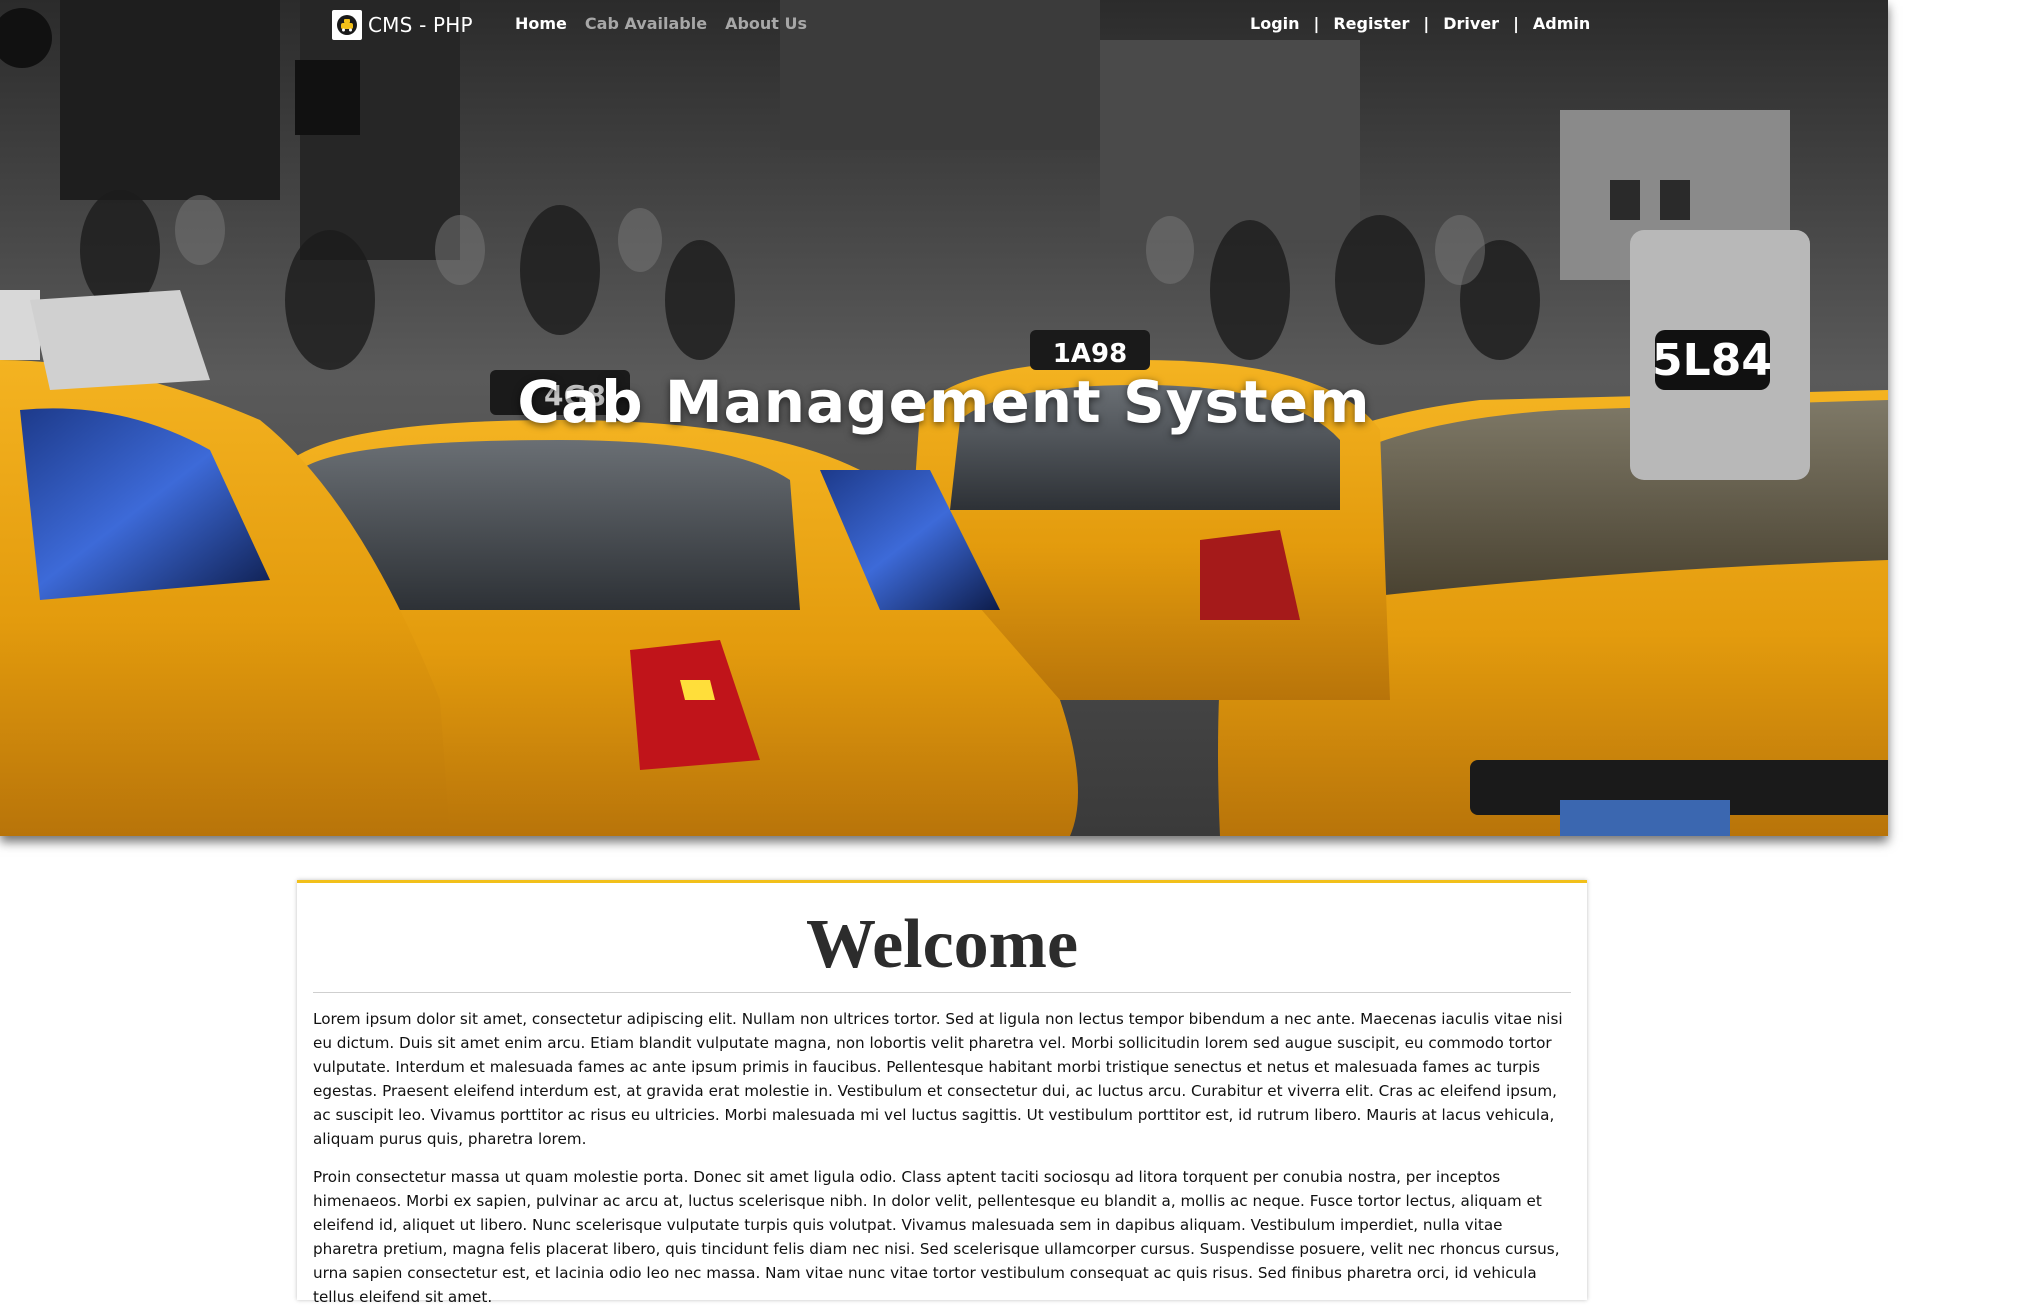  Describe the element at coordinates (1371, 23) in the screenshot. I see `nav-register-link: Register` at that location.